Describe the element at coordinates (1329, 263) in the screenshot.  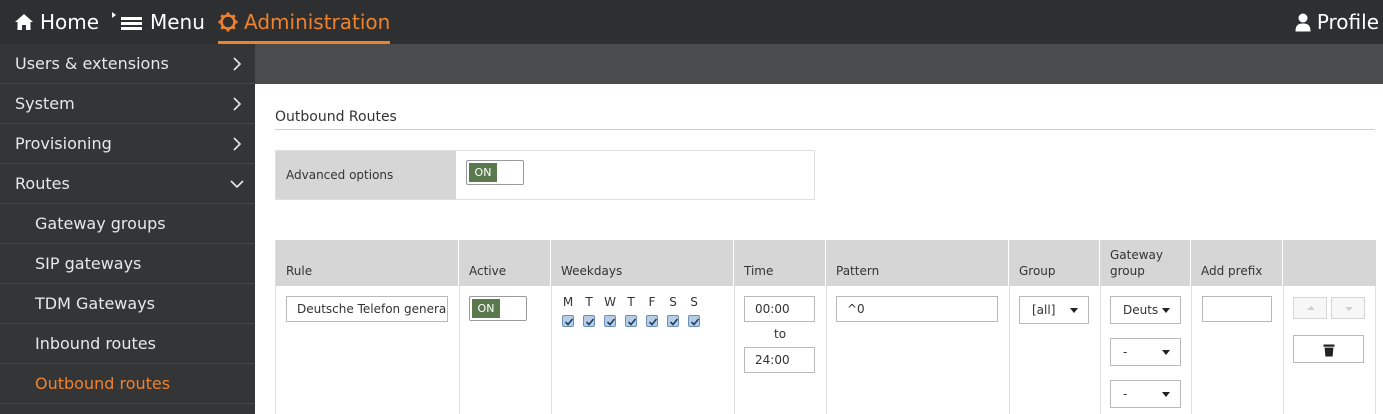
I see `column-header-actions` at that location.